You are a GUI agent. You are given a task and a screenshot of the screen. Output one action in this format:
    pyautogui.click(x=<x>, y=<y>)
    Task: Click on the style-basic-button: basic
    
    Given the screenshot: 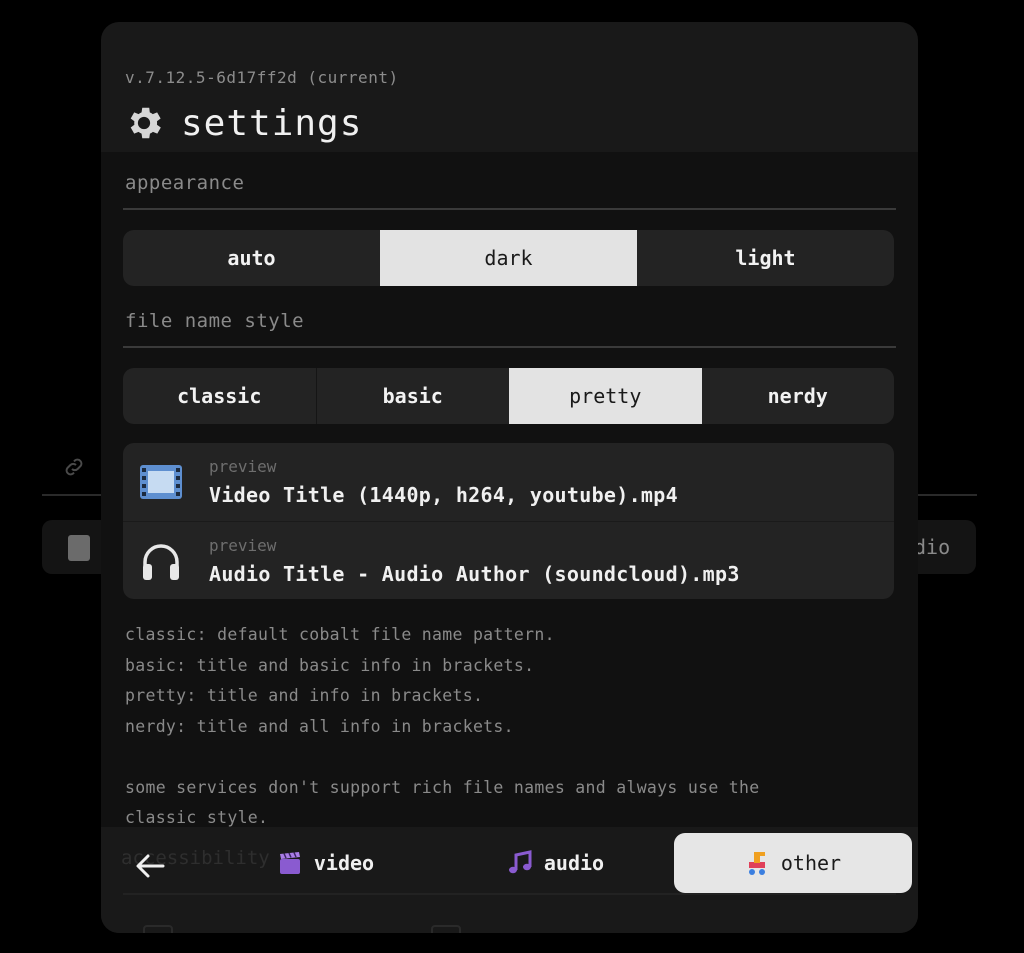 What is the action you would take?
    pyautogui.click(x=412, y=396)
    